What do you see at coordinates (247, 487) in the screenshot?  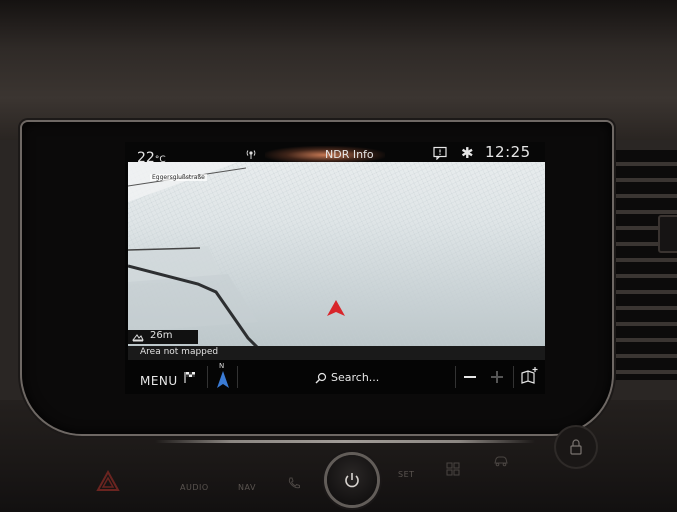 I see `nav-button: NAV` at bounding box center [247, 487].